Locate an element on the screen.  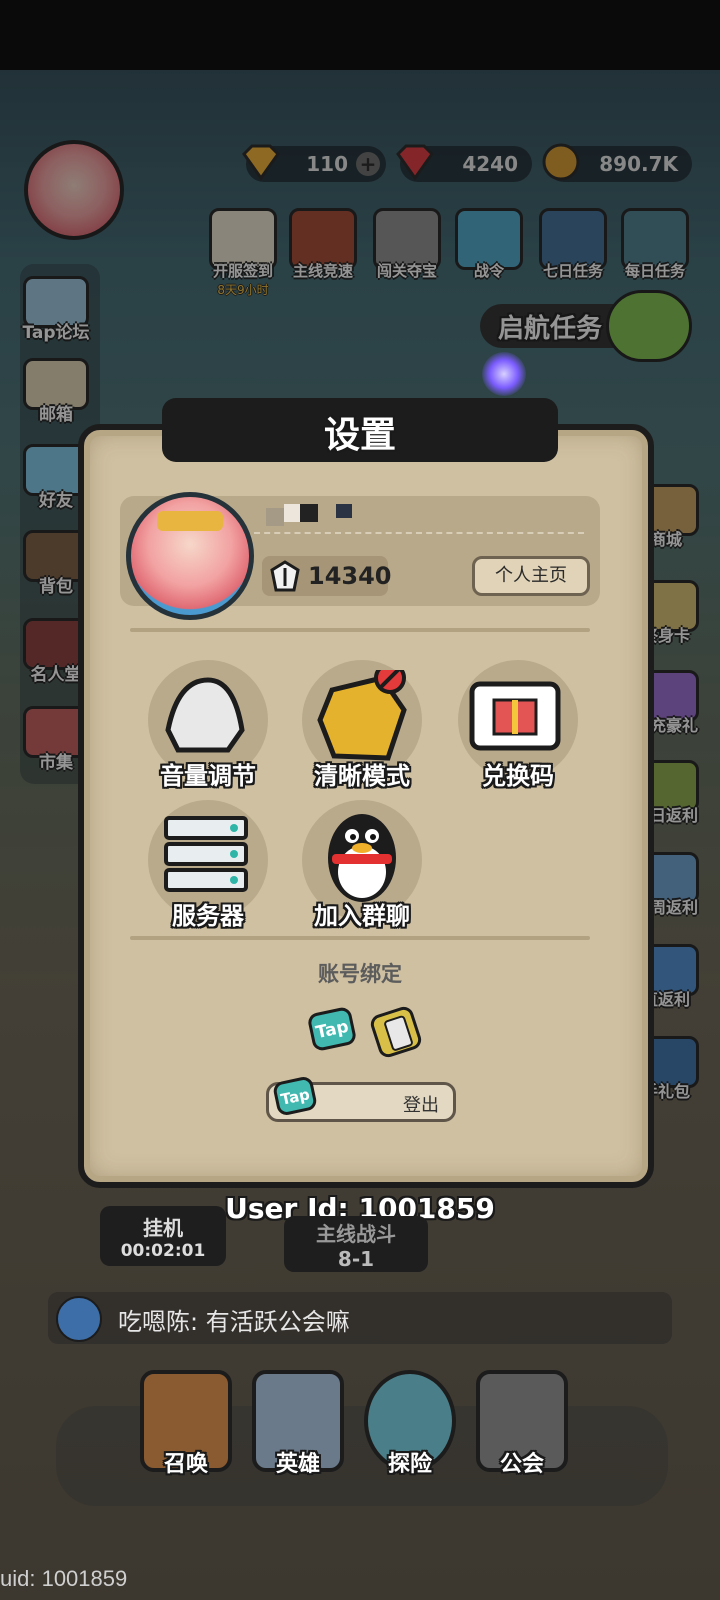
idle-label: 挂机 is located at coordinates (163, 1228).